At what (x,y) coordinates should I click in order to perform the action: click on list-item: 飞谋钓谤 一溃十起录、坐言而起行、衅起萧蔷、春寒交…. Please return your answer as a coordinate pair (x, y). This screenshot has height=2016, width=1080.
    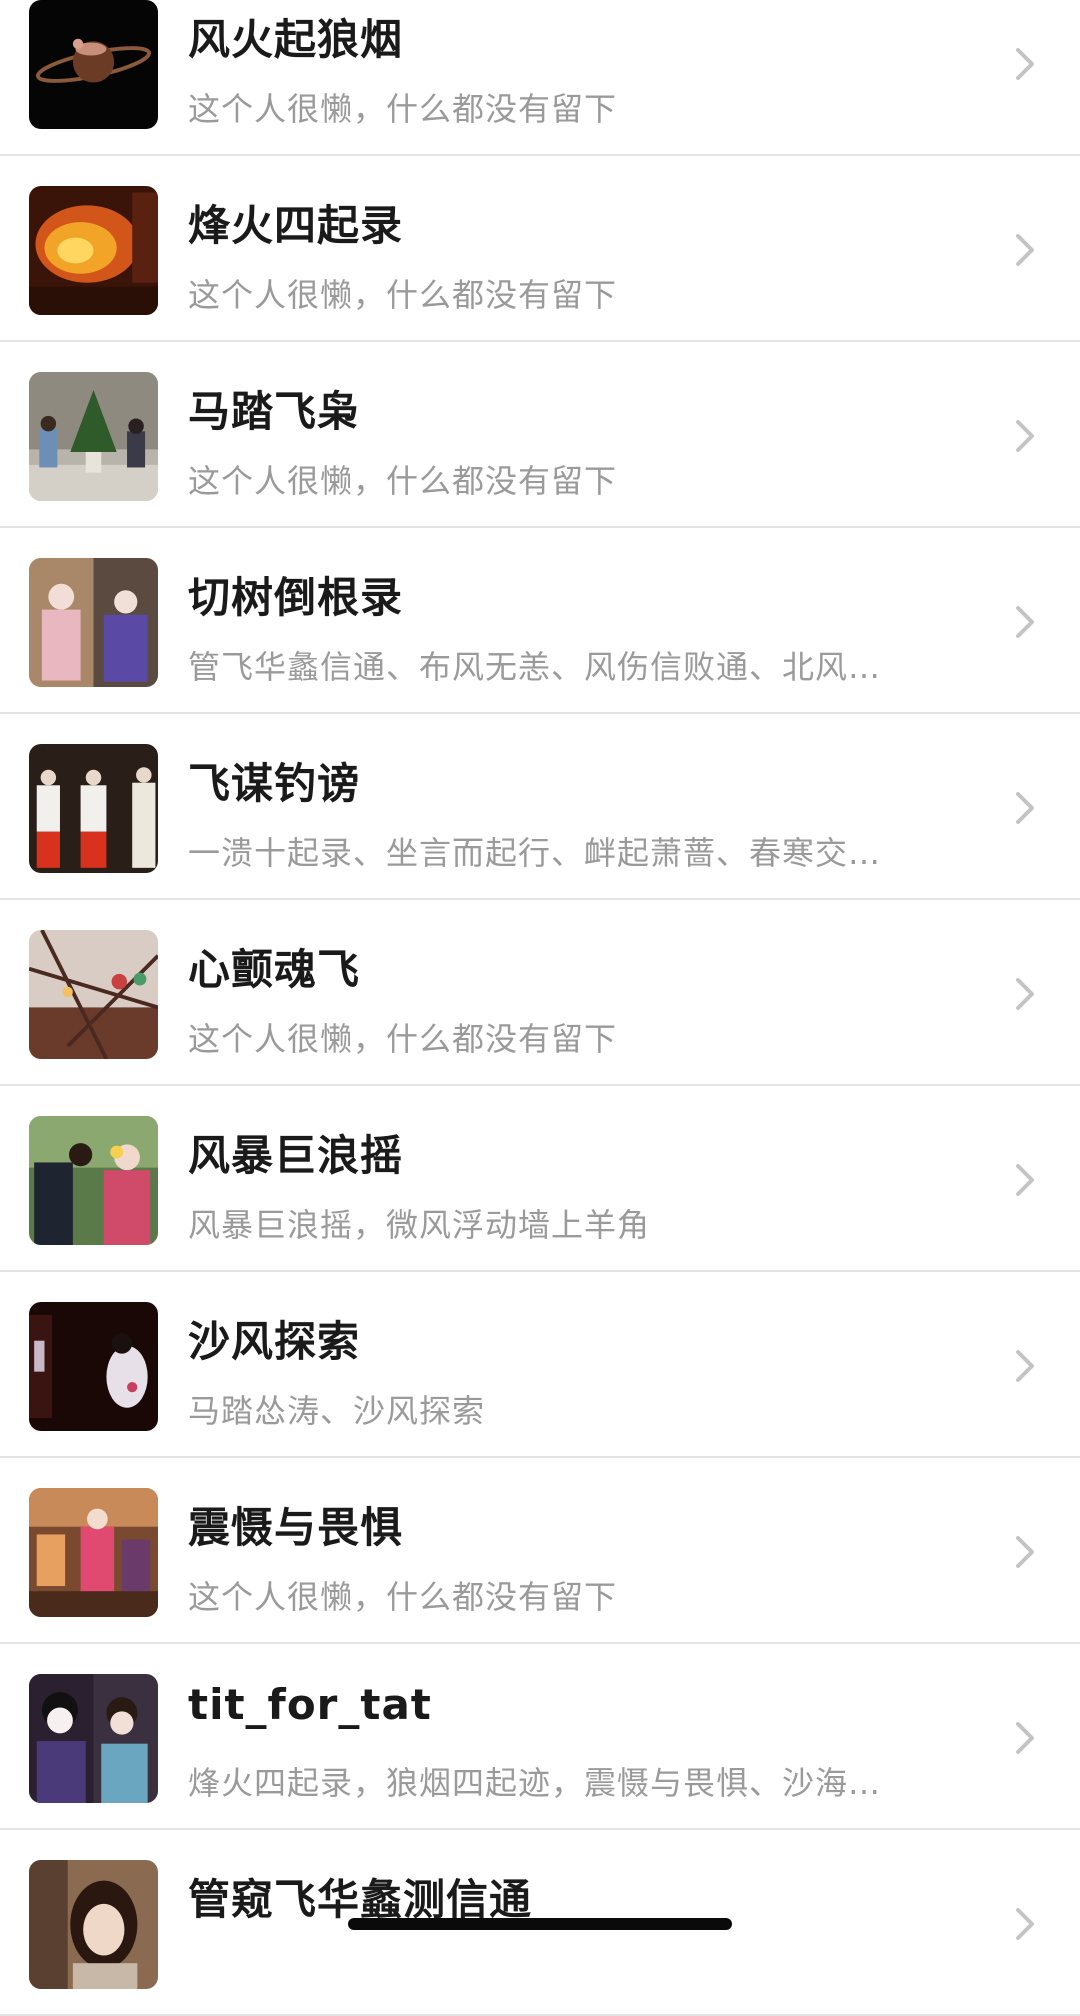
    Looking at the image, I should click on (540, 807).